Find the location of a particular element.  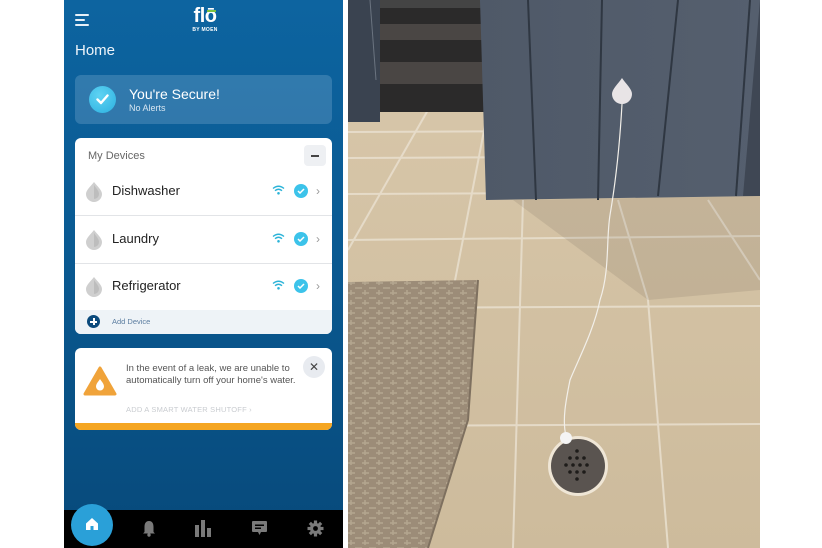

nav-home is located at coordinates (92, 525).